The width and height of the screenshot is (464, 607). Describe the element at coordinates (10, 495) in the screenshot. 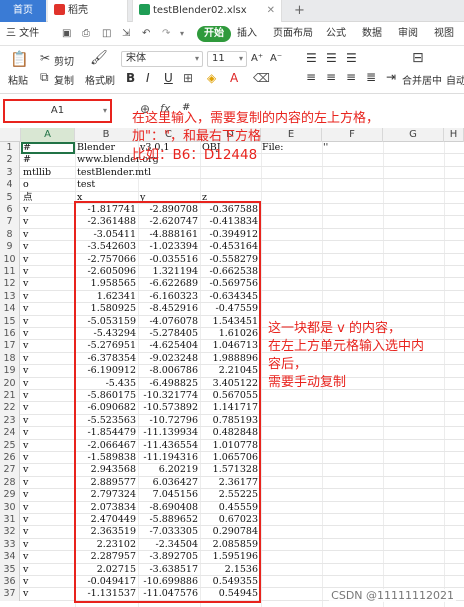

I see `row-header: 29` at that location.